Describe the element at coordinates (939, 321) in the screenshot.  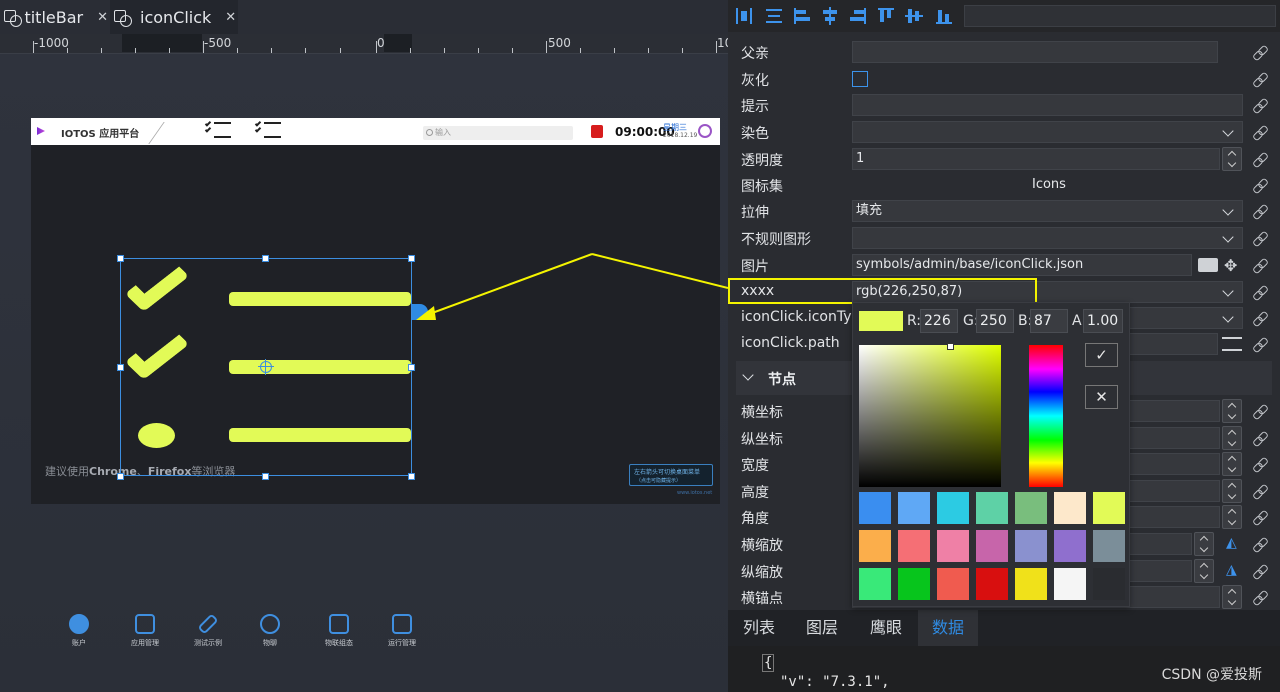
I see `red-input: 226` at that location.